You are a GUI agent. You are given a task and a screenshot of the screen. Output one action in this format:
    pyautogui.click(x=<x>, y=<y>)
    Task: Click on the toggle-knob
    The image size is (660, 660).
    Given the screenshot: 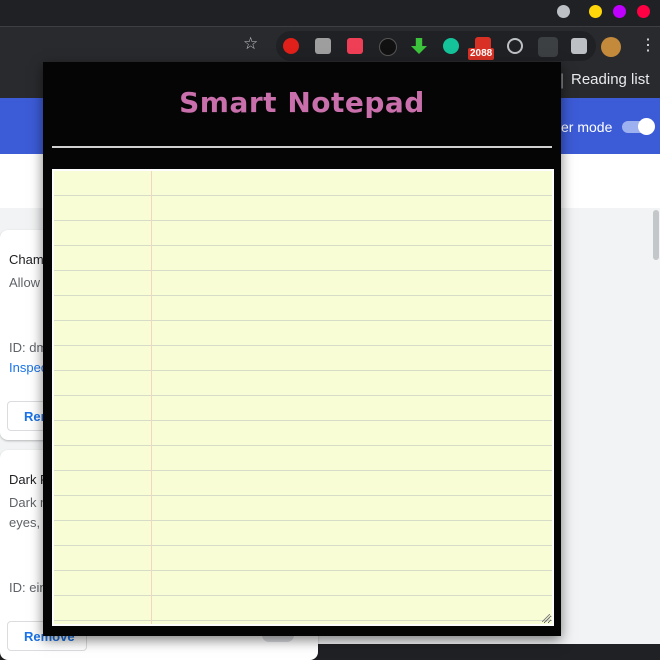 What is the action you would take?
    pyautogui.click(x=646, y=126)
    